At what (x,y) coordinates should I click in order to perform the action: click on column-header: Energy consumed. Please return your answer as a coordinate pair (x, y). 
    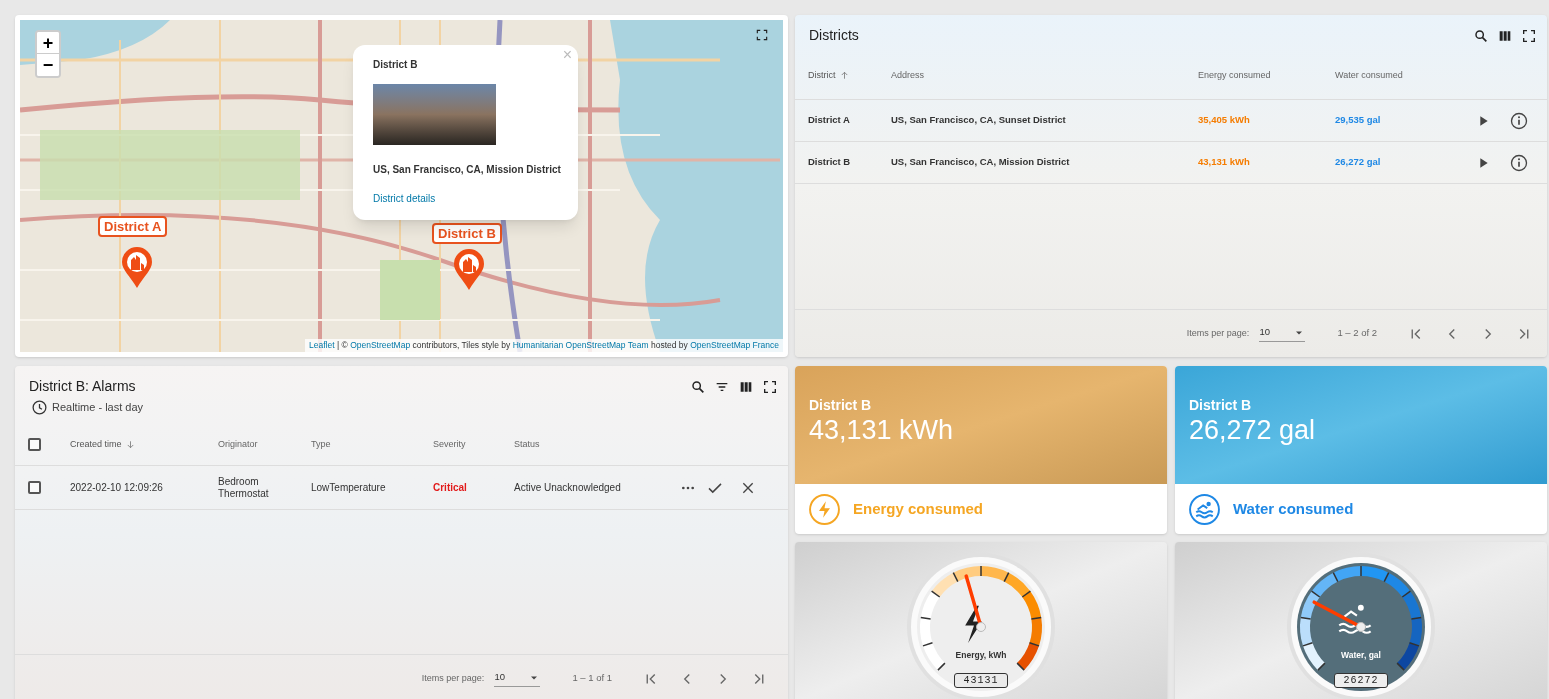
    Looking at the image, I should click on (1234, 75).